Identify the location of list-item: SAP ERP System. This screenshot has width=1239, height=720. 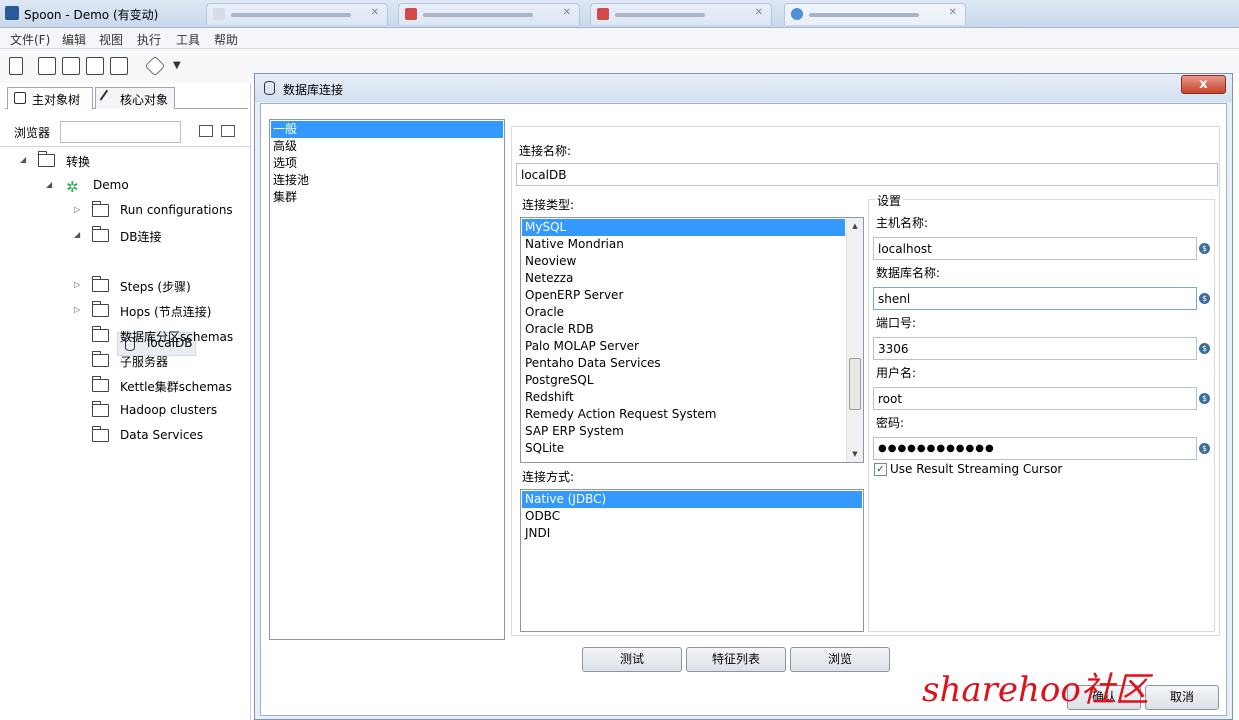
(683, 431).